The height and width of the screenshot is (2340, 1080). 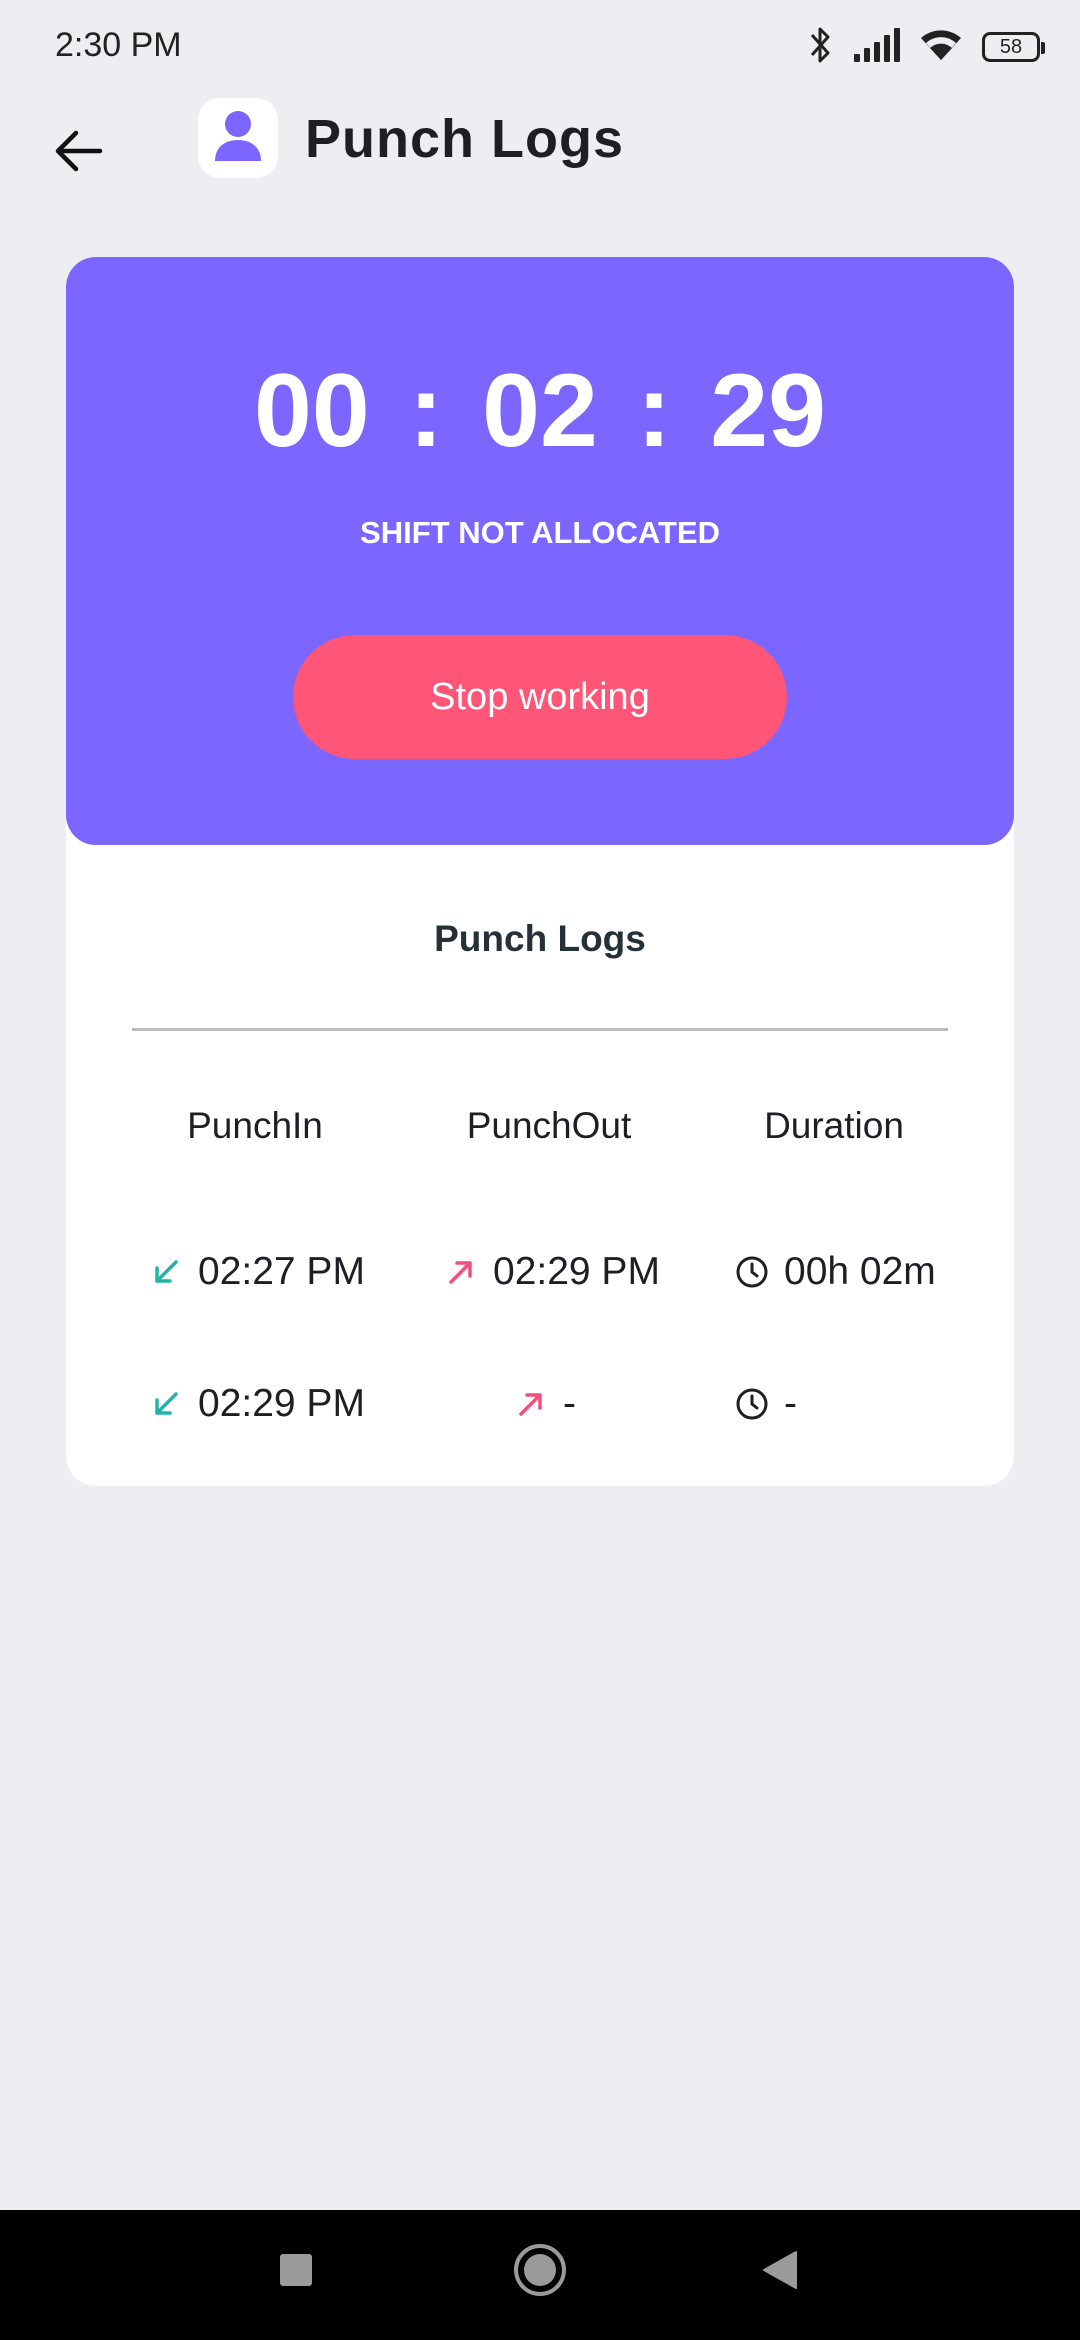 I want to click on triangle-back-icon, so click(x=780, y=2272).